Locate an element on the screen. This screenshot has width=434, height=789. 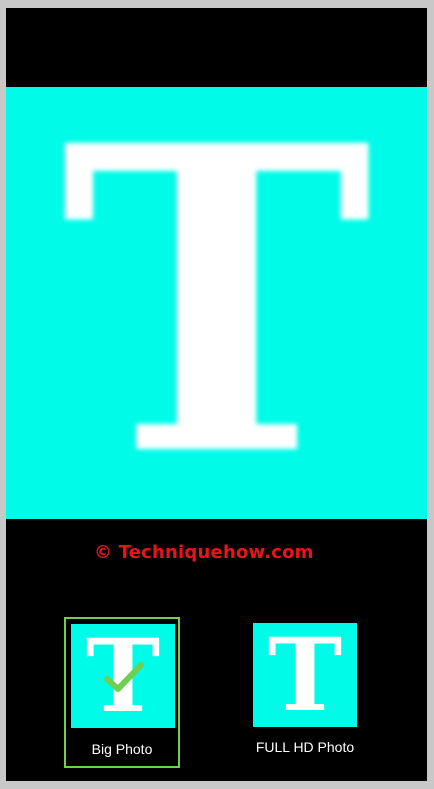
big-photo-thumbnail: T is located at coordinates (123, 676).